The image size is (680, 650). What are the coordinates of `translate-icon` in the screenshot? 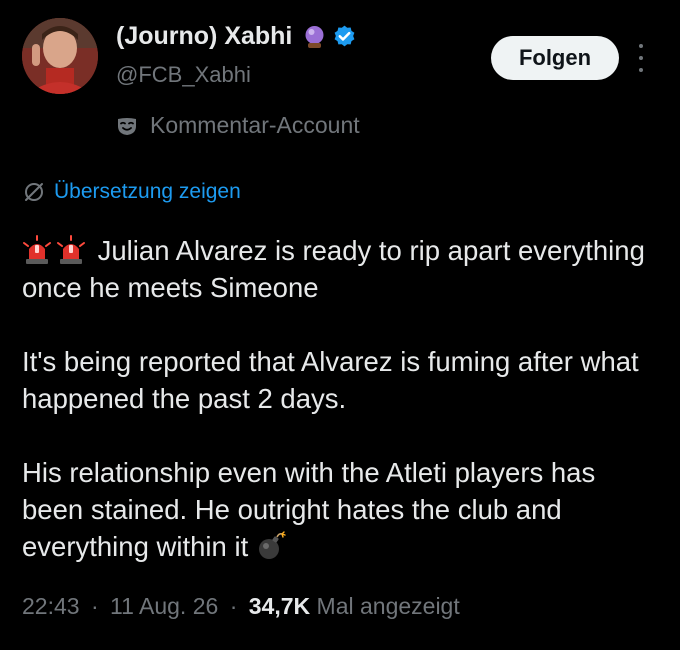 It's located at (34, 192).